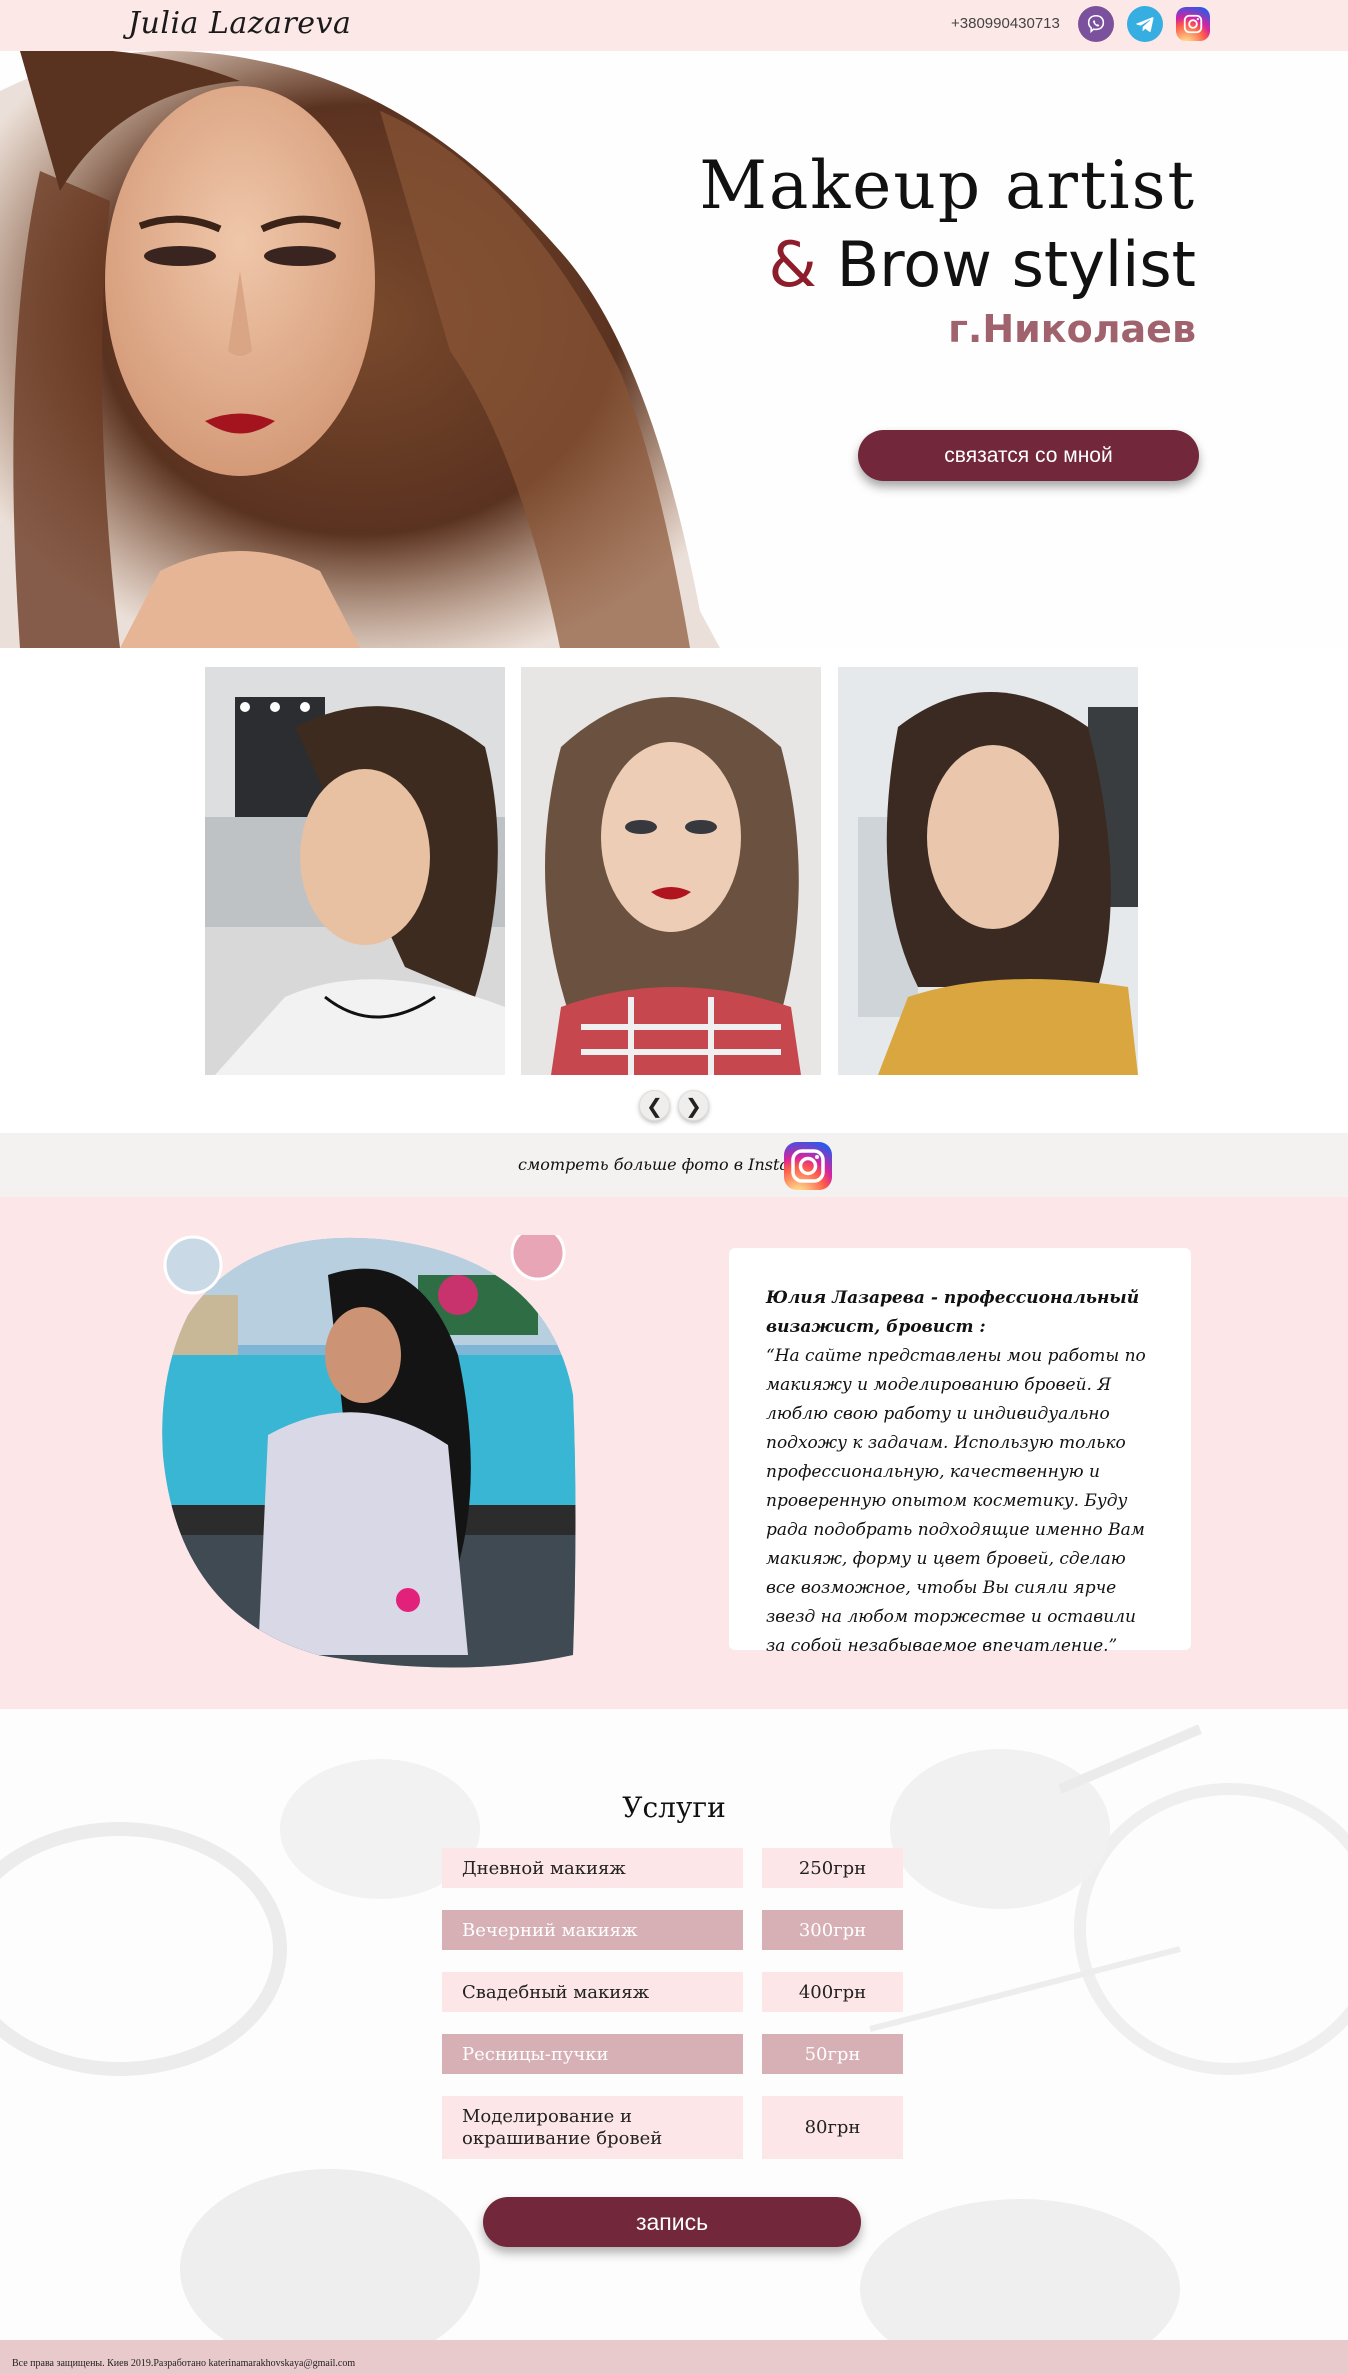 This screenshot has height=2374, width=1348. I want to click on artist-portrait, so click(369, 1451).